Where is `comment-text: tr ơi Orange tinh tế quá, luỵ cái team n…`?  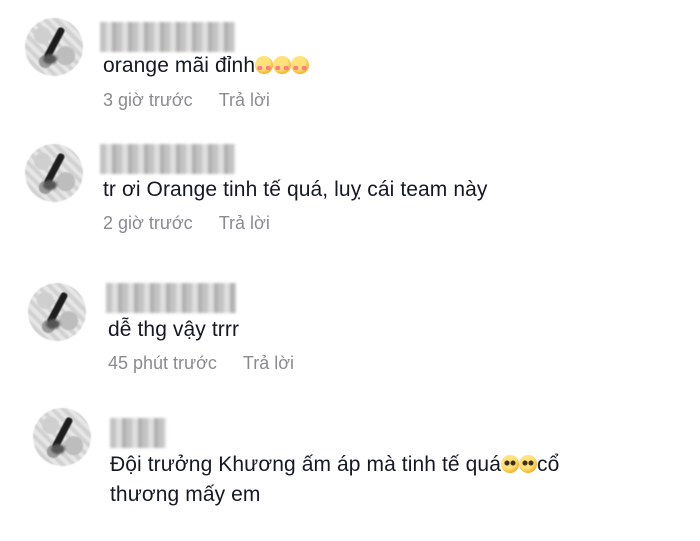
comment-text: tr ơi Orange tinh tế quá, luỵ cái team n… is located at coordinates (295, 189).